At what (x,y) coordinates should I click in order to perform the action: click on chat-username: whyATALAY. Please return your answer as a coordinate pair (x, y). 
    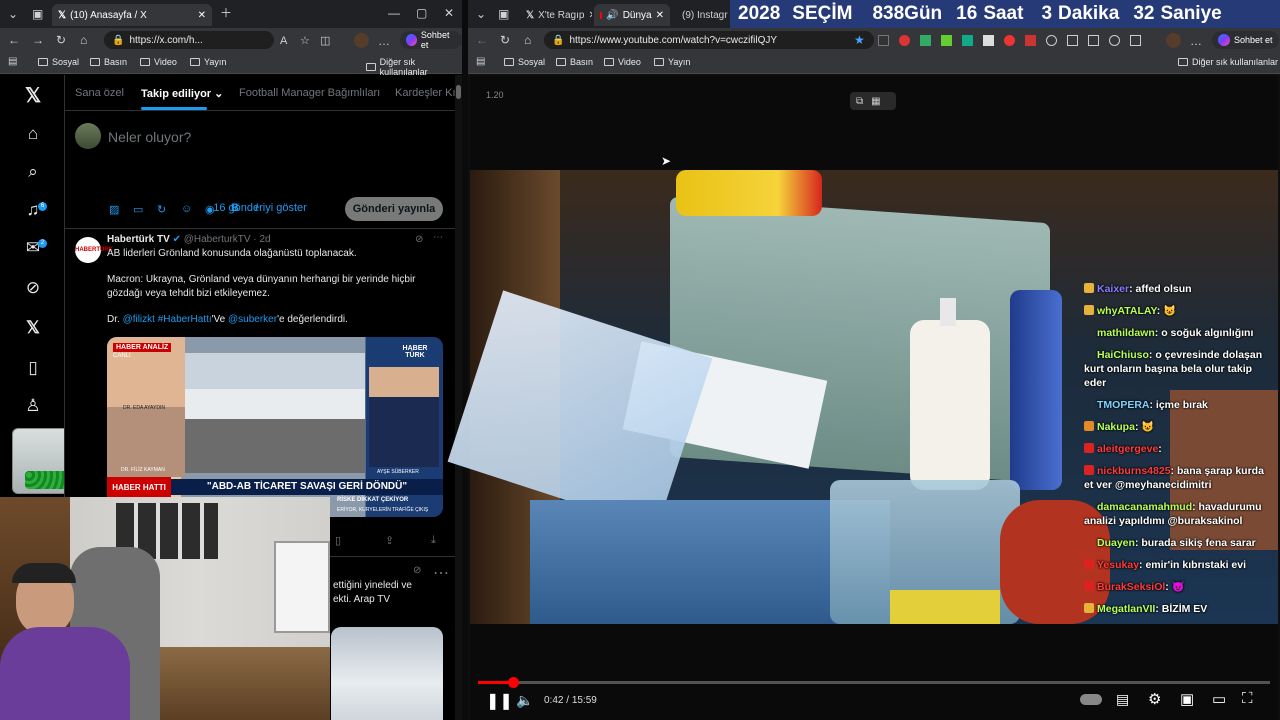
    Looking at the image, I should click on (1127, 311).